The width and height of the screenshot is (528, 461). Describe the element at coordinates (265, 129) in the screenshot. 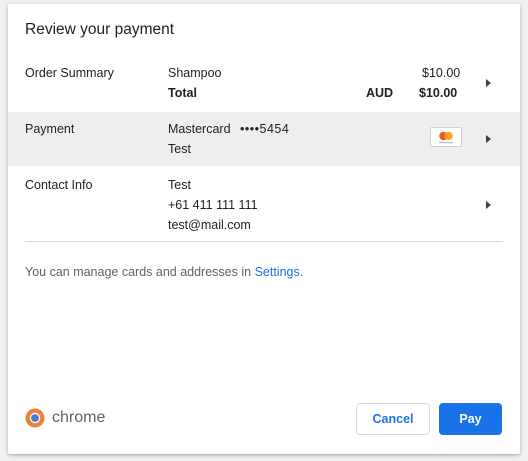

I see `card-number: ••••5454` at that location.